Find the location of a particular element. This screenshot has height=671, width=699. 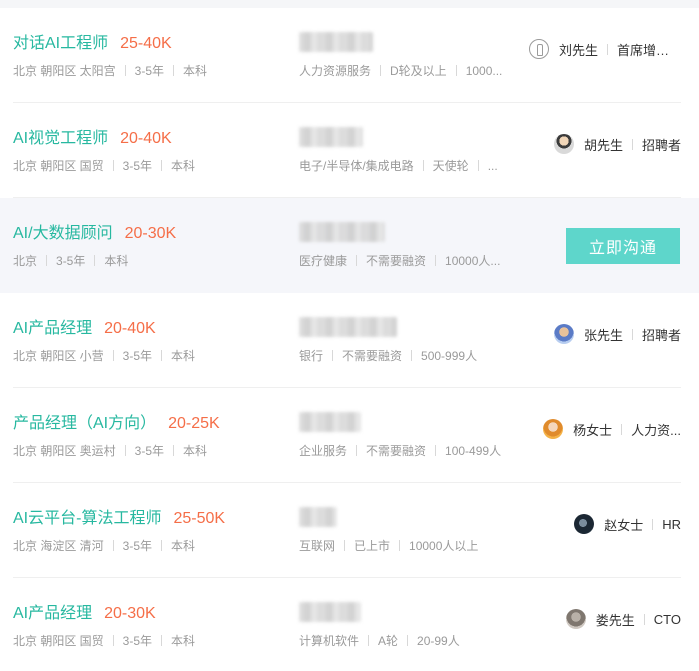

company-size: 100-499人 is located at coordinates (473, 451).